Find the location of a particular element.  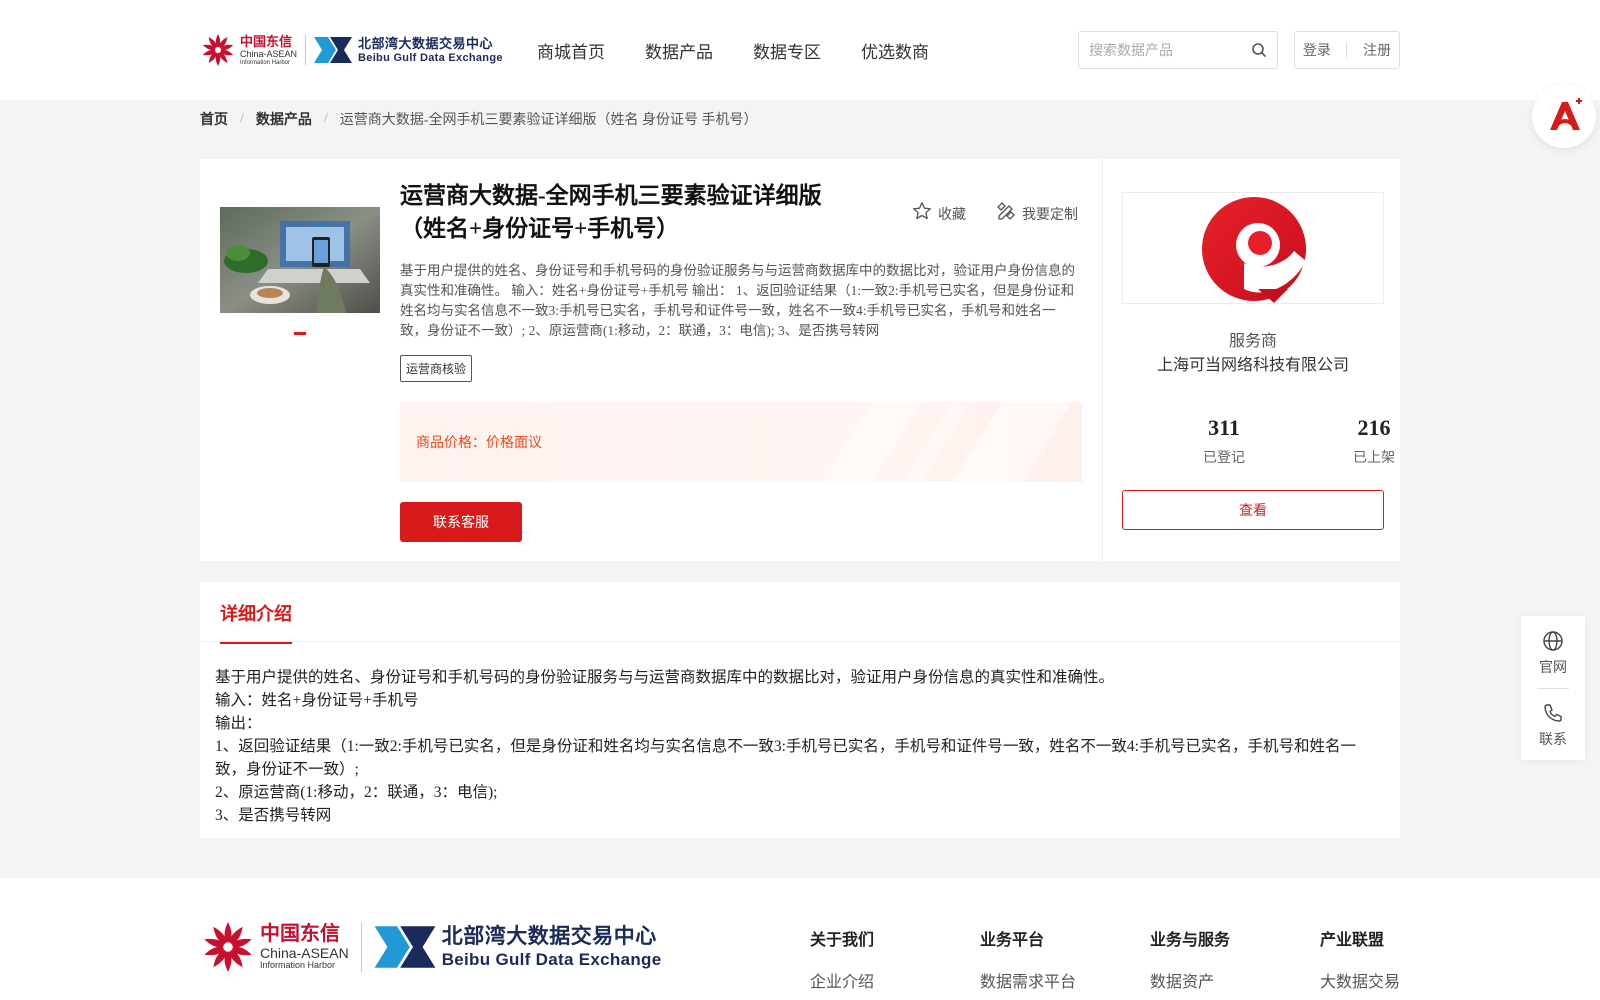

china-asean-logo-text: 中国东信 China-ASEAN Information Harbor is located at coordinates (268, 50).